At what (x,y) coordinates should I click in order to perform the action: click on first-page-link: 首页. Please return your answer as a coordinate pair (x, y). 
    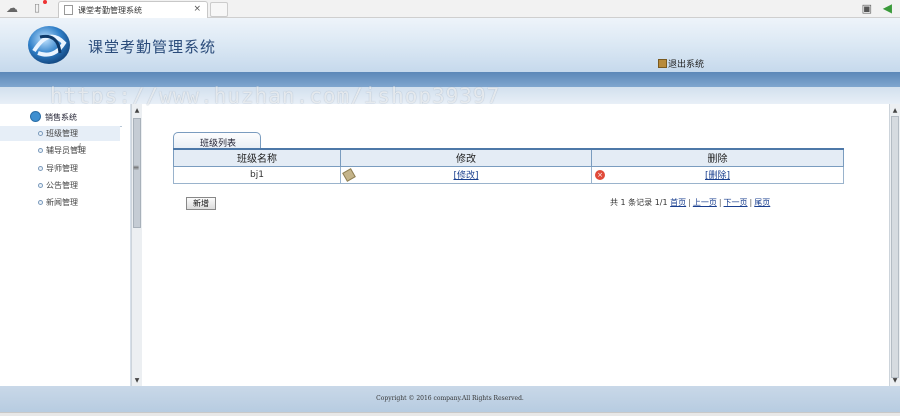
    Looking at the image, I should click on (678, 202).